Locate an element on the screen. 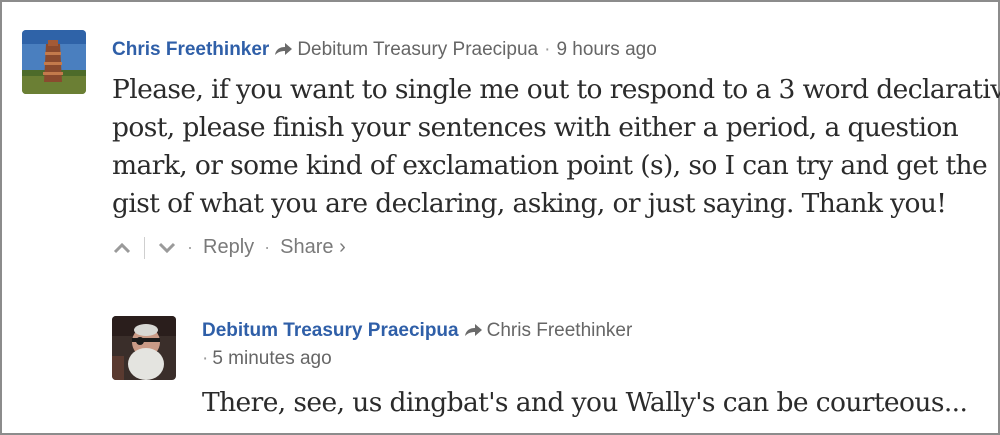 This screenshot has width=1000, height=435. reply-to-link: Chris Freethinker is located at coordinates (560, 330).